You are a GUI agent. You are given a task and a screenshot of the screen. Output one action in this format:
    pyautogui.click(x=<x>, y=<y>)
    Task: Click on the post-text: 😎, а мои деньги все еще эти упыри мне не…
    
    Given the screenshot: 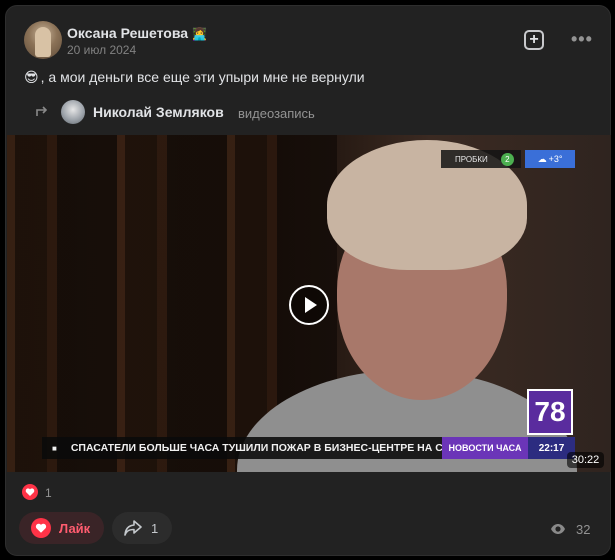 What is the action you would take?
    pyautogui.click(x=194, y=77)
    